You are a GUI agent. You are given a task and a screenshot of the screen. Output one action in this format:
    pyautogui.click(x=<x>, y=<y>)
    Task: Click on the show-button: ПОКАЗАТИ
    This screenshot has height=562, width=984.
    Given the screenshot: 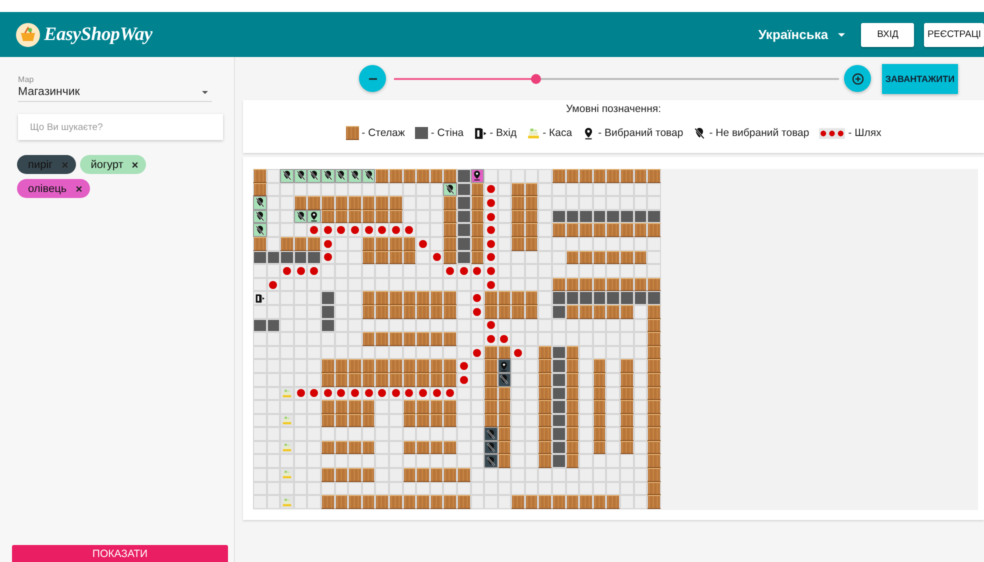 What is the action you would take?
    pyautogui.click(x=120, y=553)
    